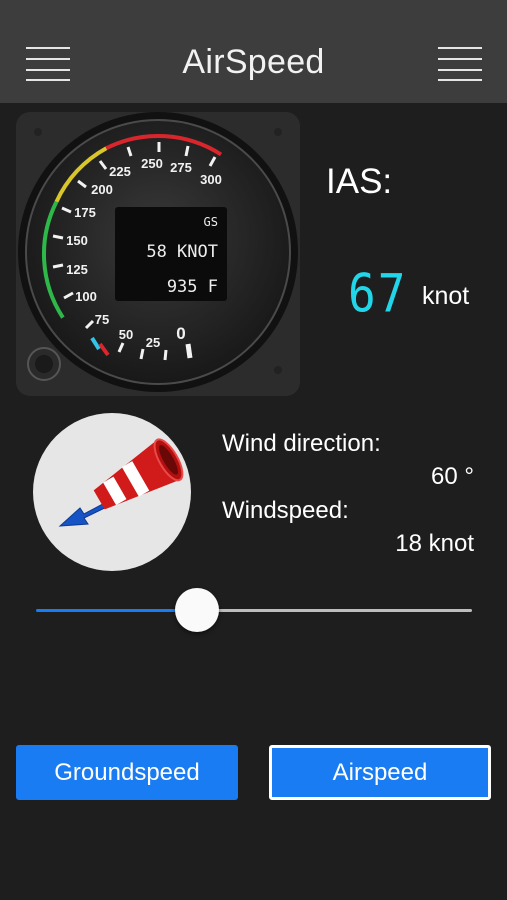  What do you see at coordinates (460, 65) in the screenshot?
I see `right-menu-icon` at bounding box center [460, 65].